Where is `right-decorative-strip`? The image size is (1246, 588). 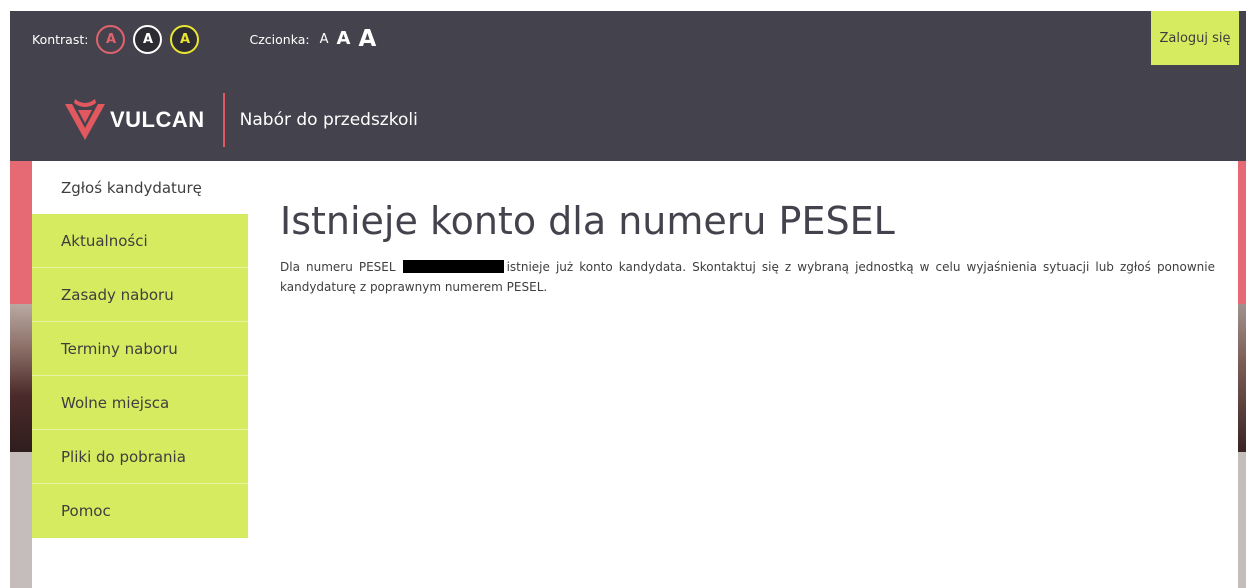
right-decorative-strip is located at coordinates (1242, 374).